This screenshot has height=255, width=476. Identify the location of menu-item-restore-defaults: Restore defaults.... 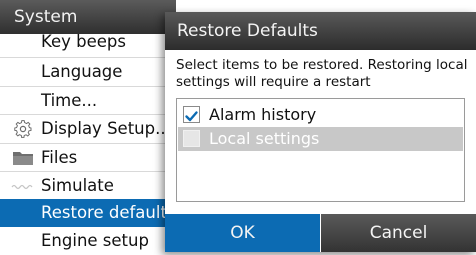
(88, 213).